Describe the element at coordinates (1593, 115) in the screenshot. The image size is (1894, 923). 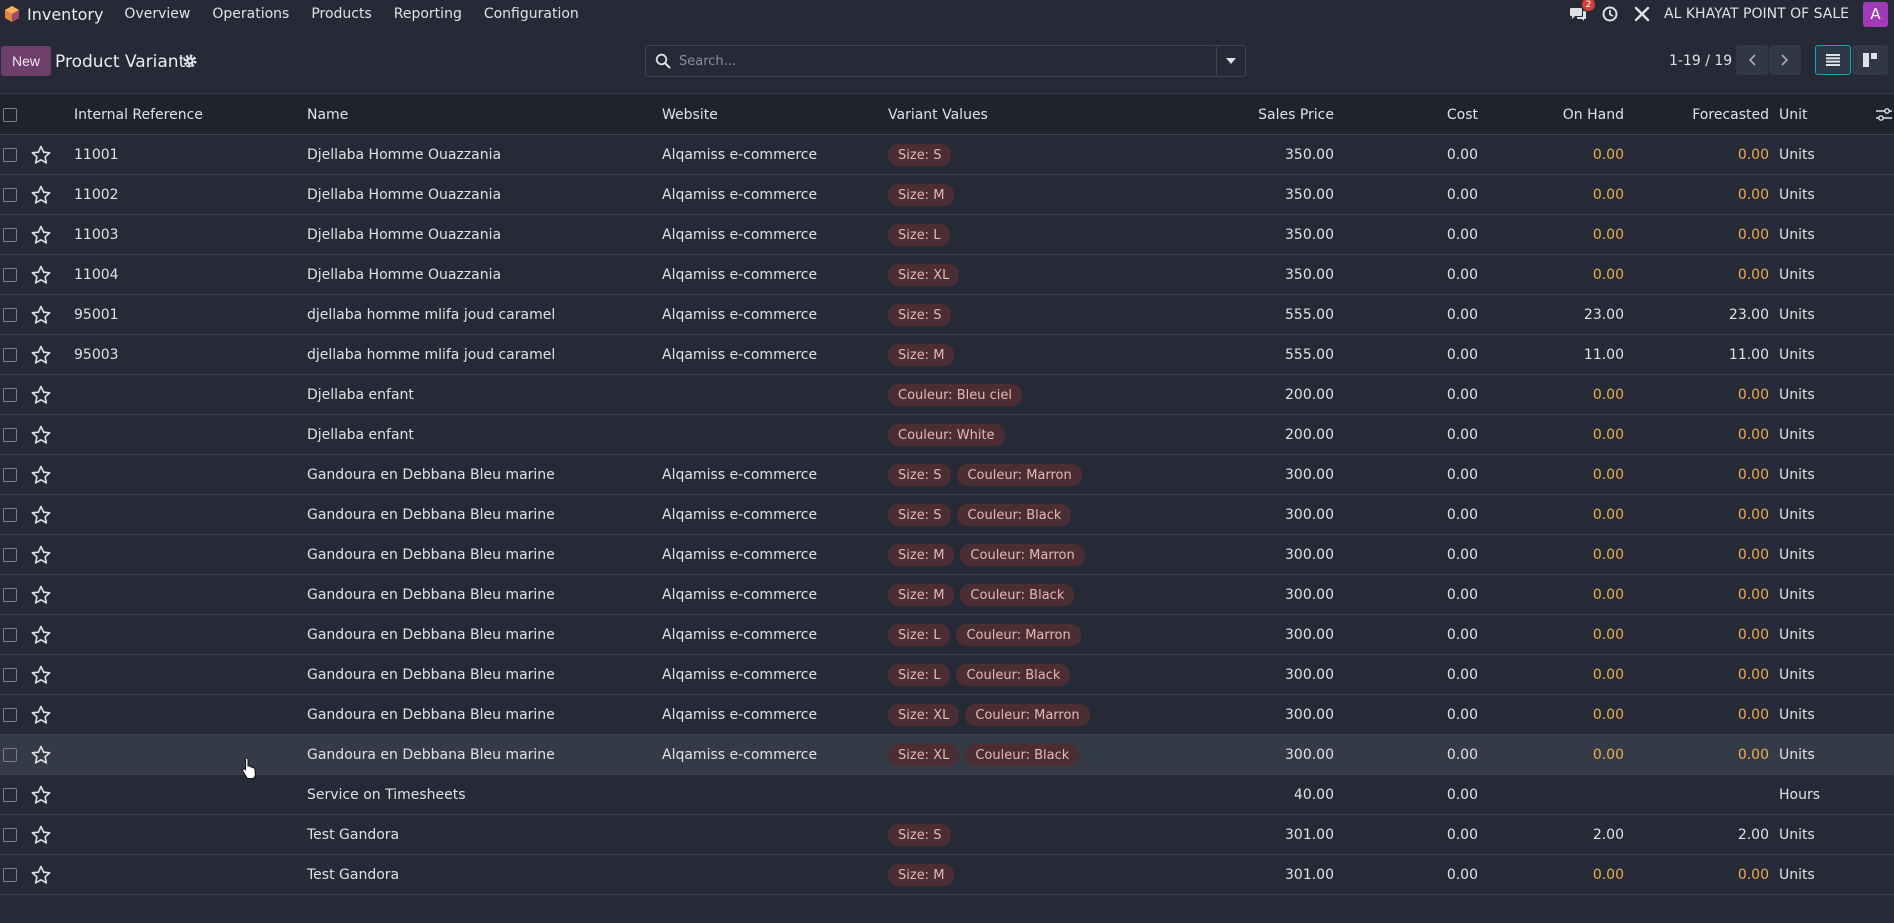
I see `column-on-hand: On Hand` at that location.